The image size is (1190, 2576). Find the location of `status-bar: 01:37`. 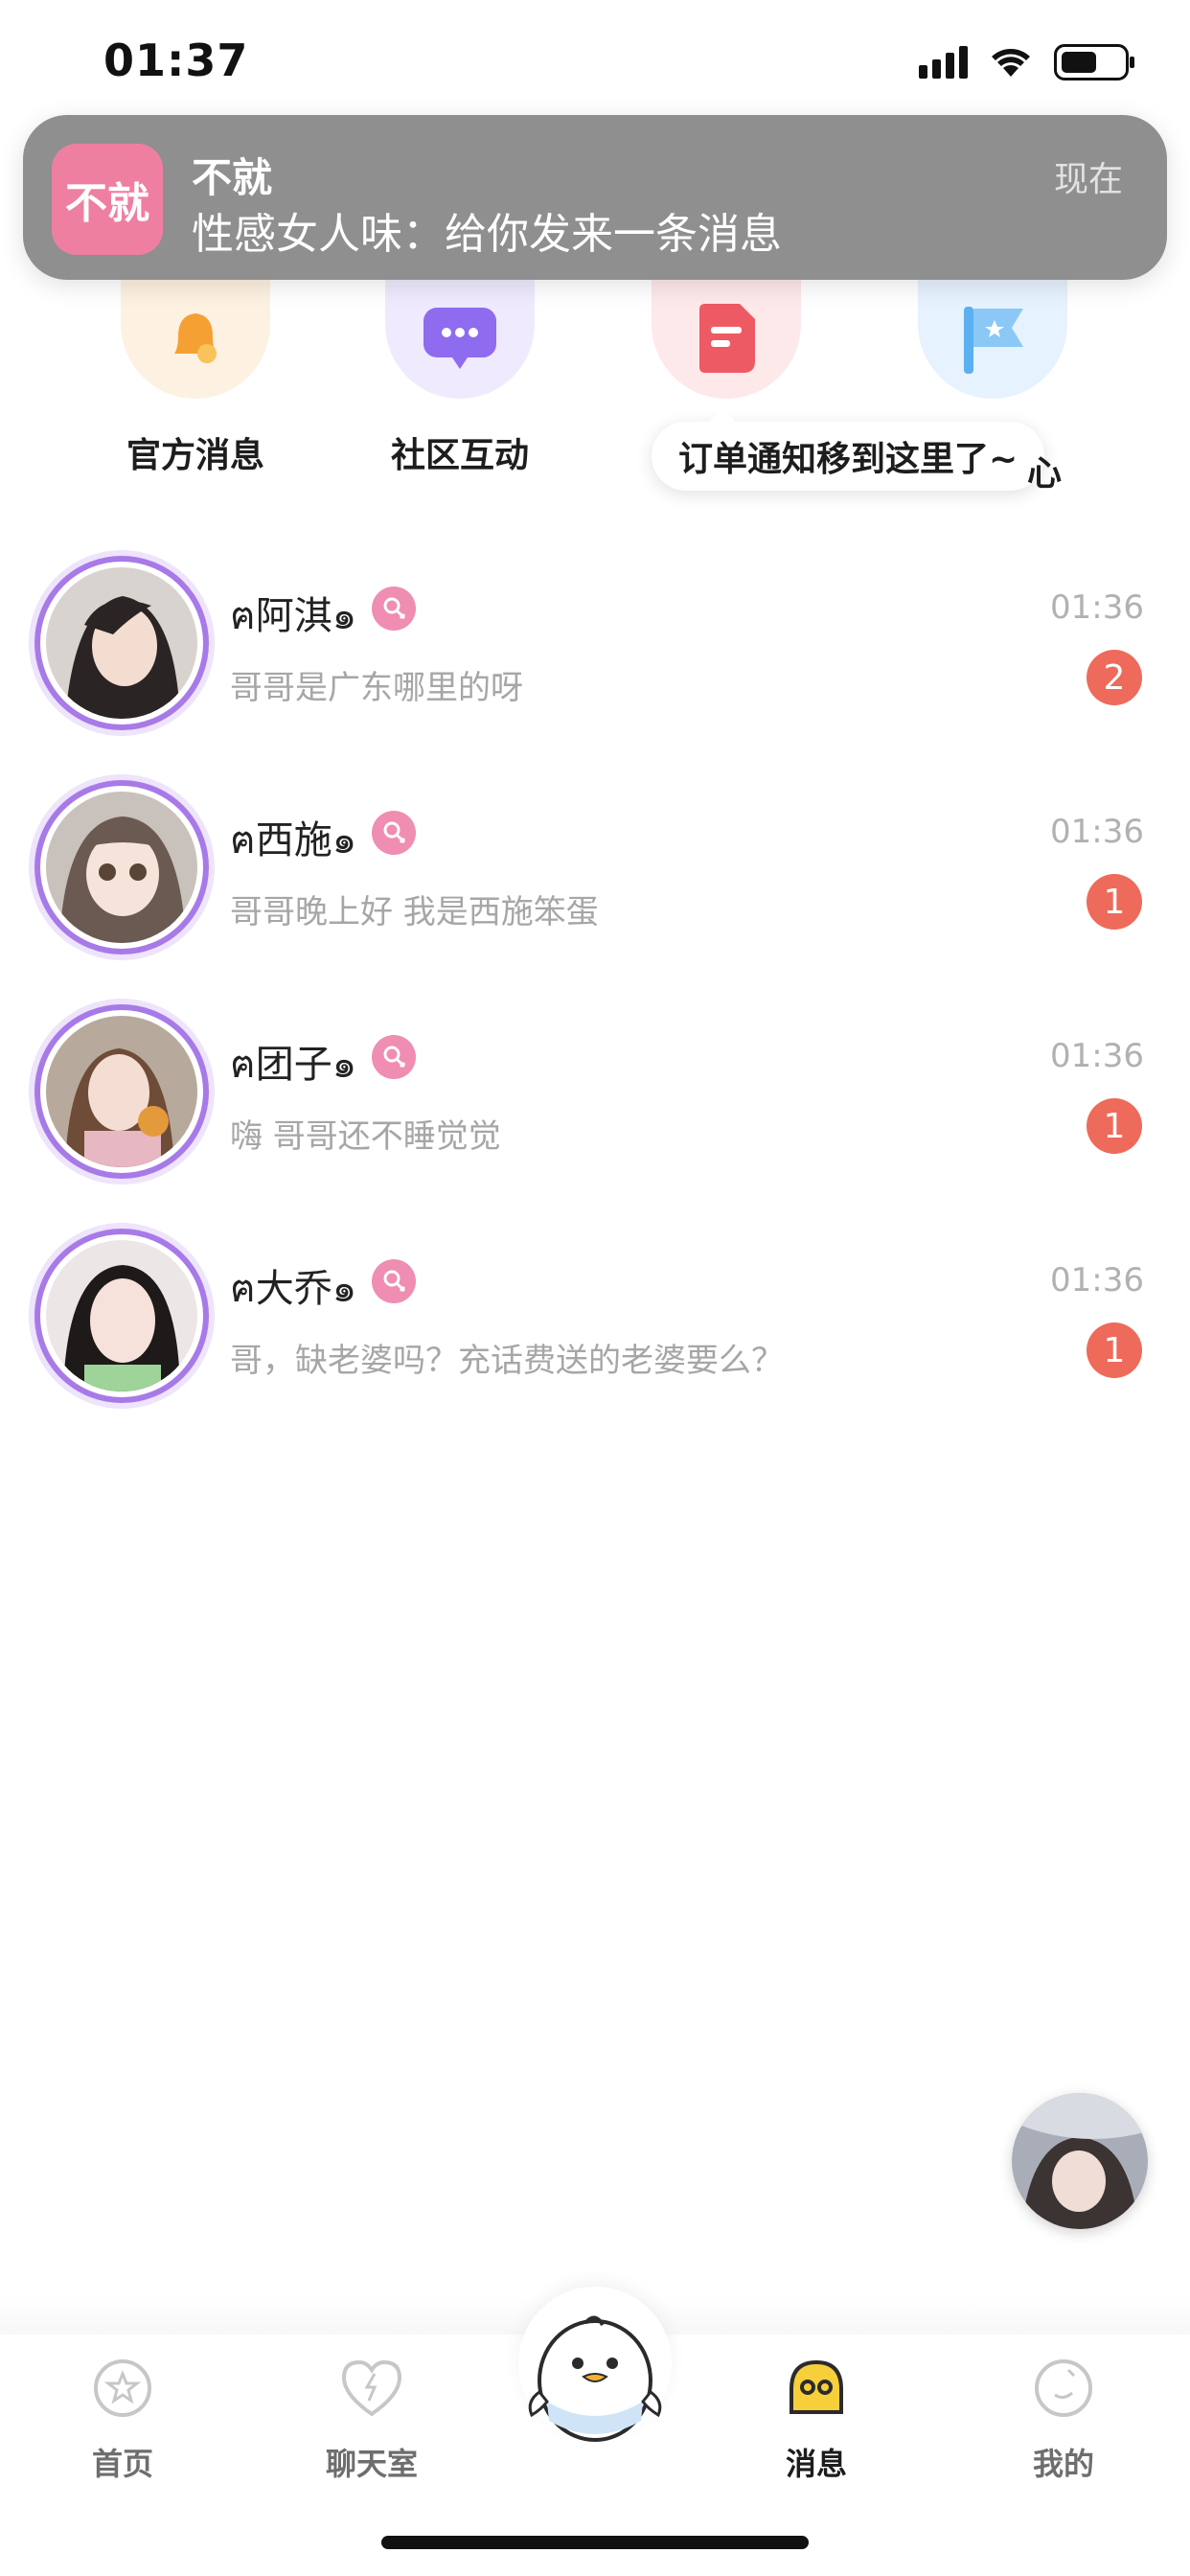

status-bar: 01:37 is located at coordinates (595, 57).